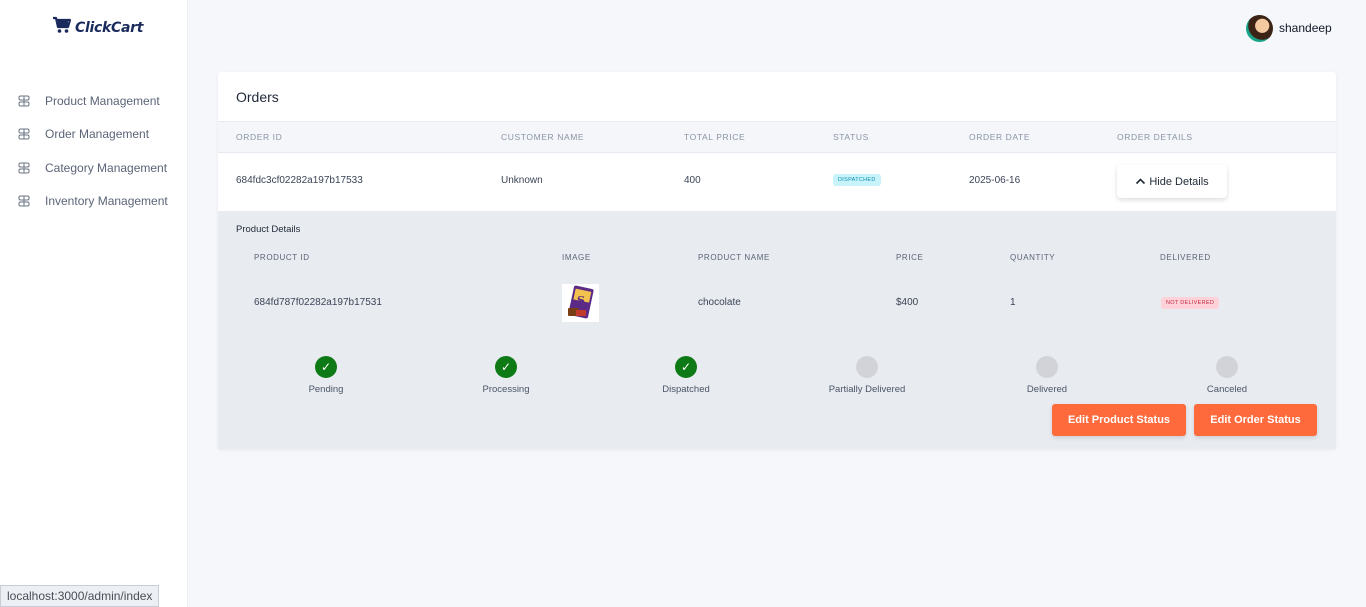 This screenshot has width=1366, height=607. I want to click on status-step-processing: ✓ Processing, so click(506, 375).